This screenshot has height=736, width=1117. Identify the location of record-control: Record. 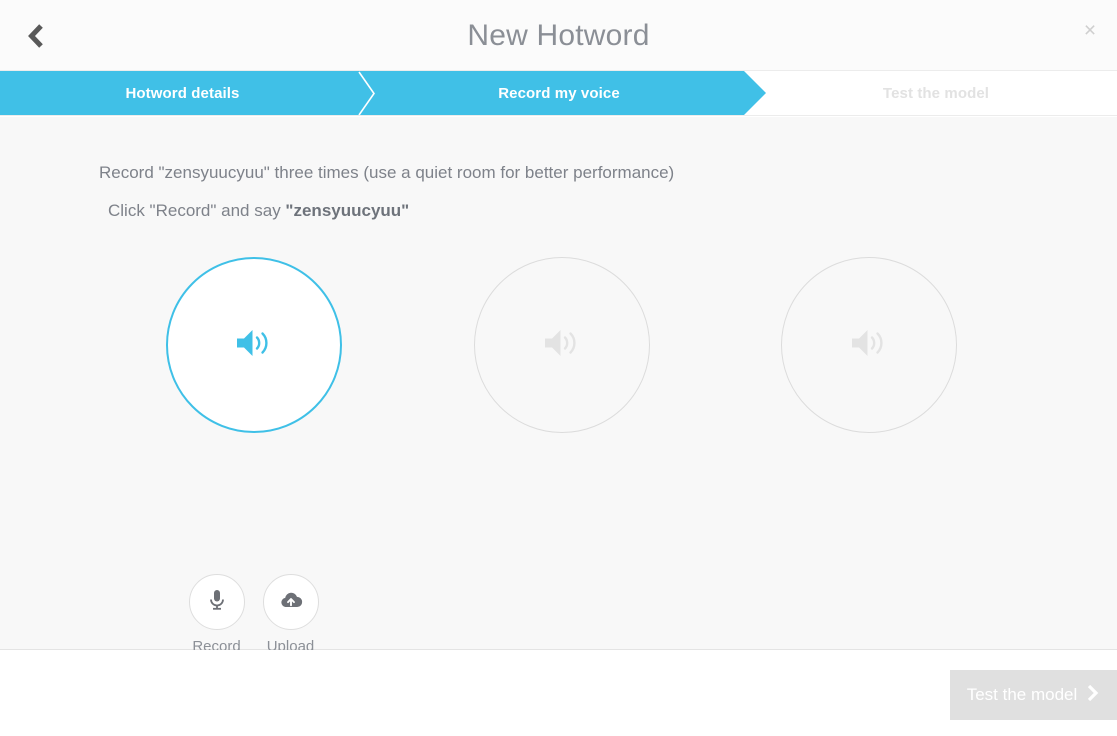
(216, 614).